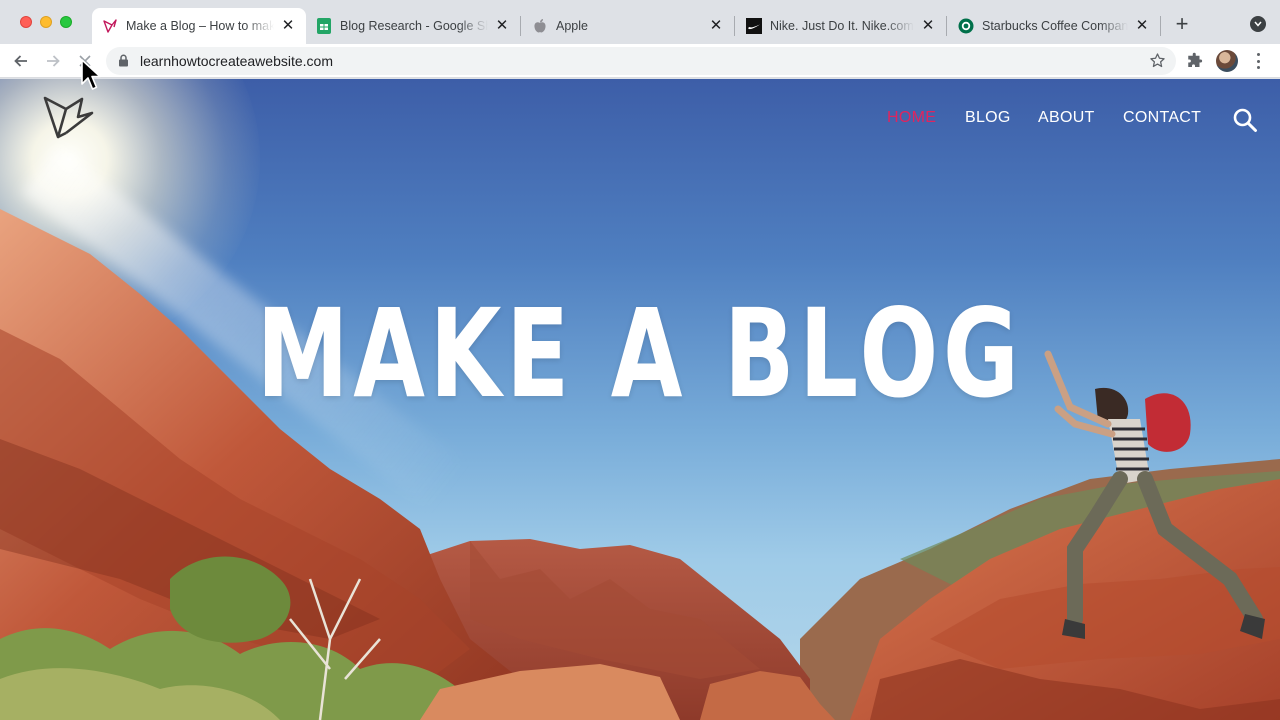  What do you see at coordinates (91, 74) in the screenshot?
I see `mouse-cursor-icon` at bounding box center [91, 74].